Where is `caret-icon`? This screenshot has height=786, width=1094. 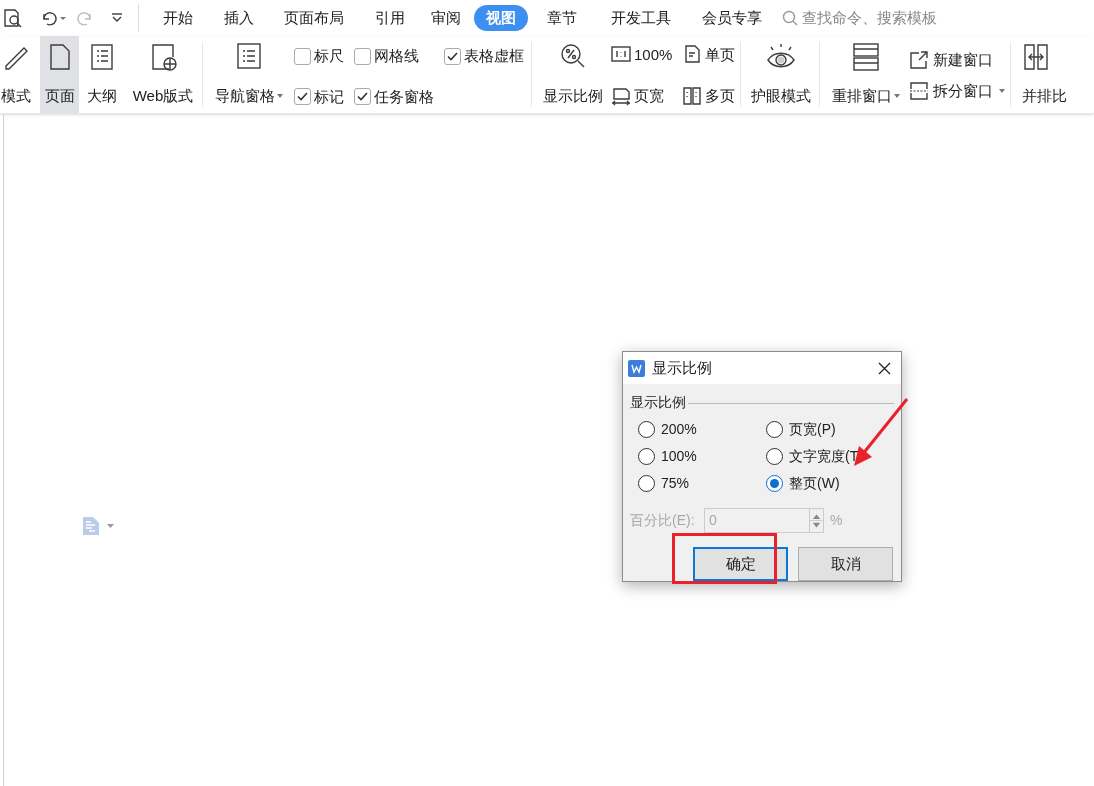 caret-icon is located at coordinates (110, 526).